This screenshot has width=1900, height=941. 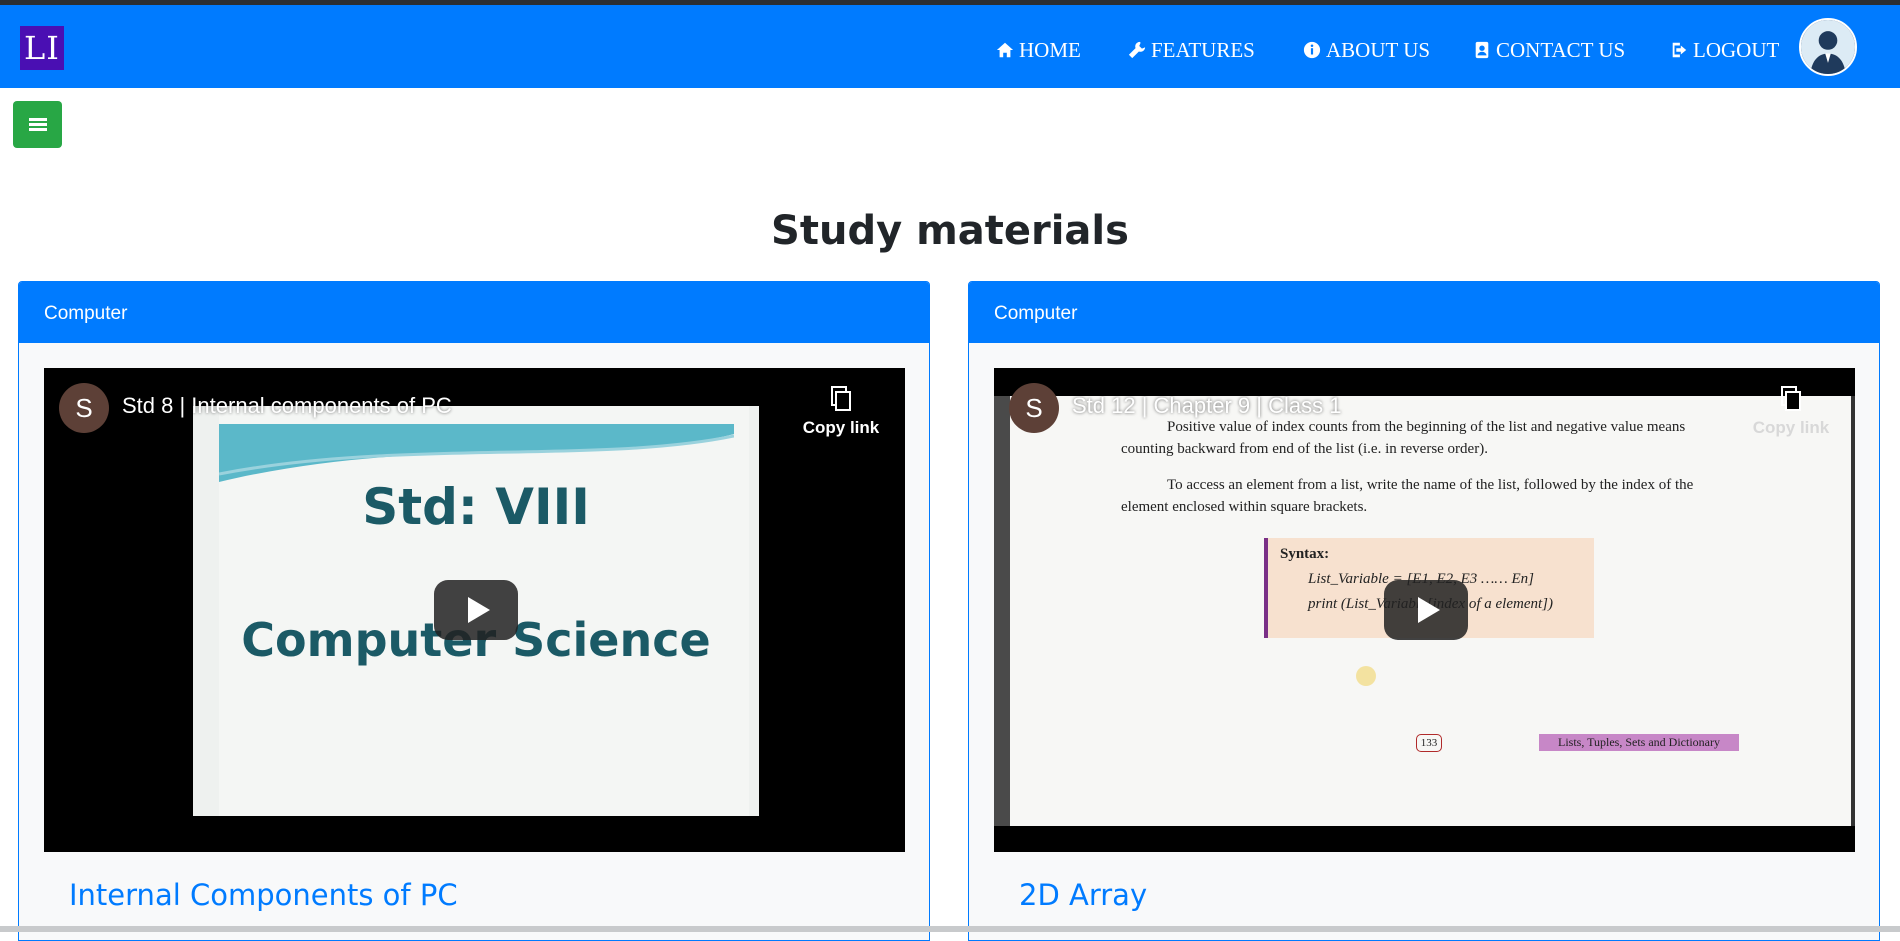 I want to click on page-title: Study materials, so click(x=950, y=231).